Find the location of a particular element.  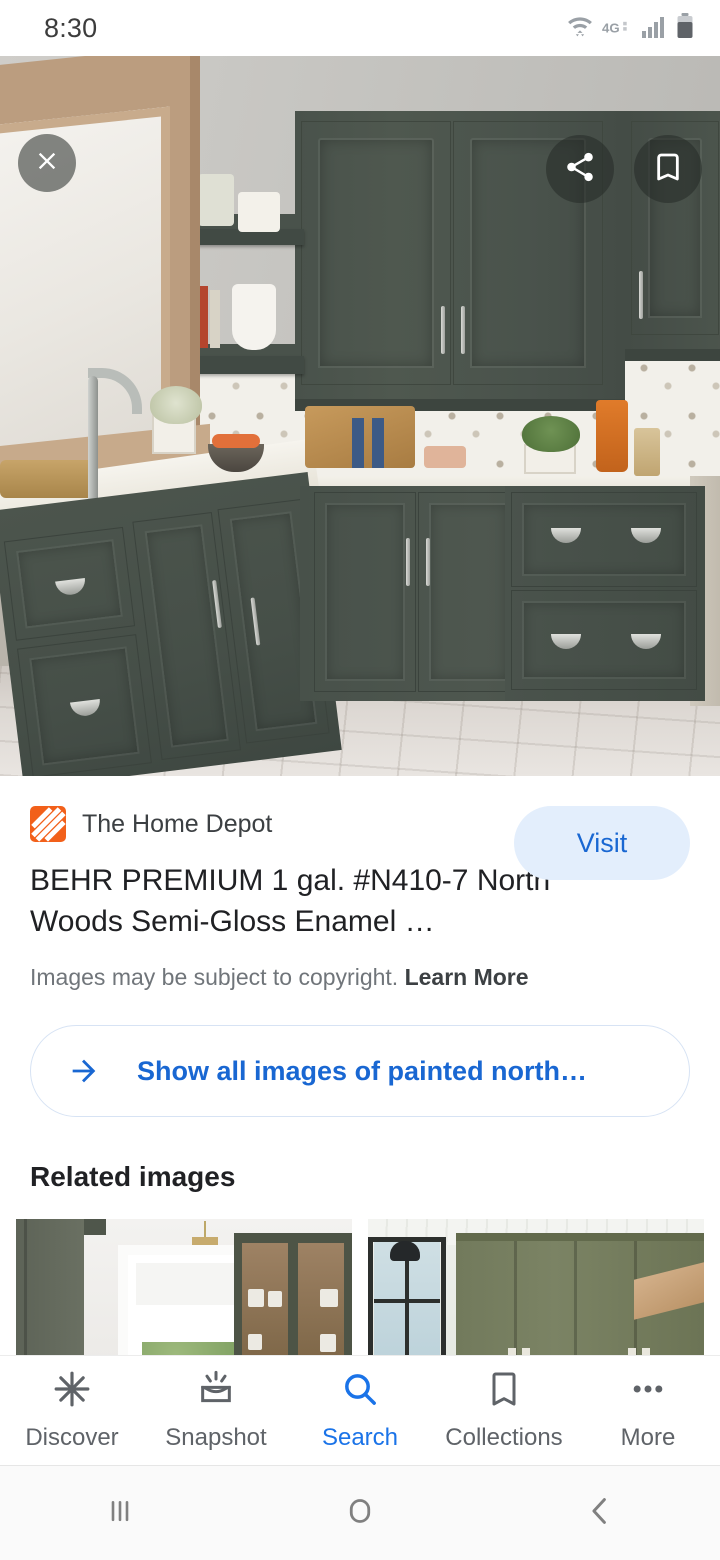

nav-label-more: More is located at coordinates (648, 1437).